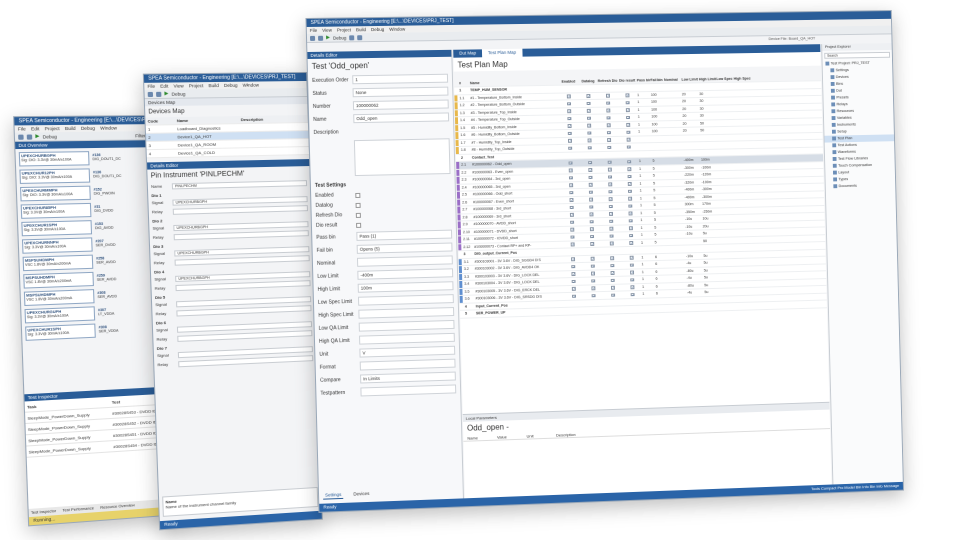 This screenshot has height=540, width=960. Describe the element at coordinates (467, 53) in the screenshot. I see `document-tab: Dut Map` at that location.